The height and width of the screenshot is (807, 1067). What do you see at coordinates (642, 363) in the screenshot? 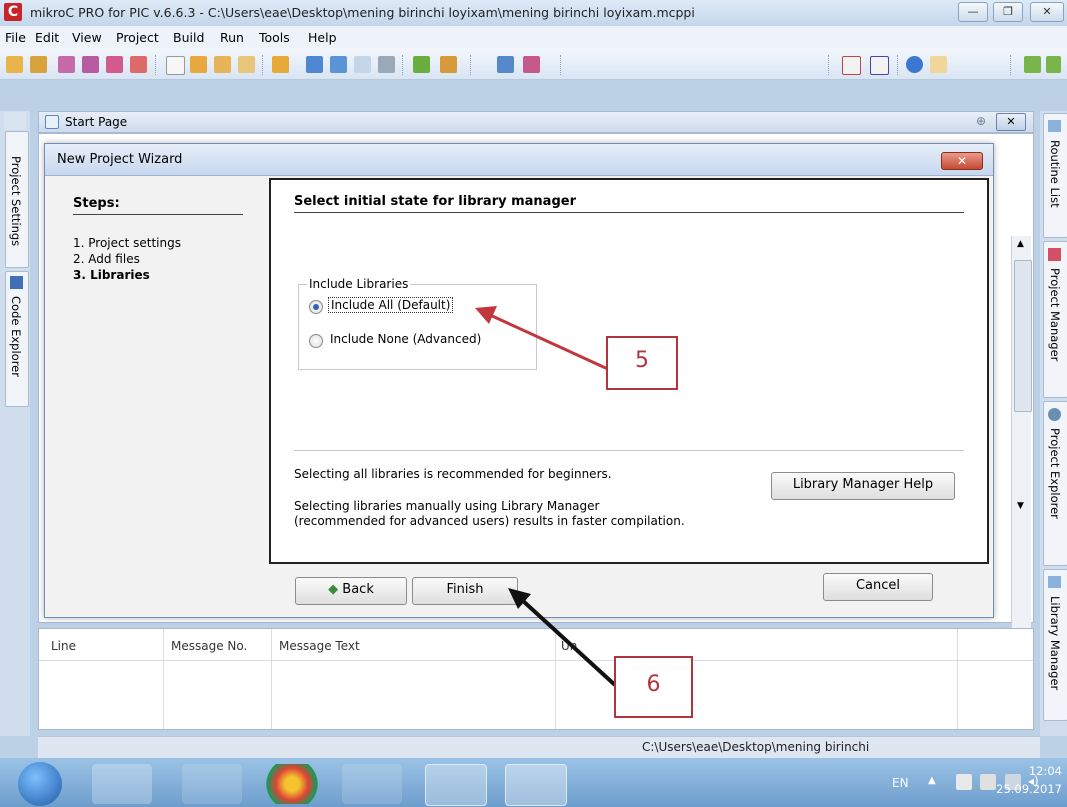
I see `callout-5: 5` at bounding box center [642, 363].